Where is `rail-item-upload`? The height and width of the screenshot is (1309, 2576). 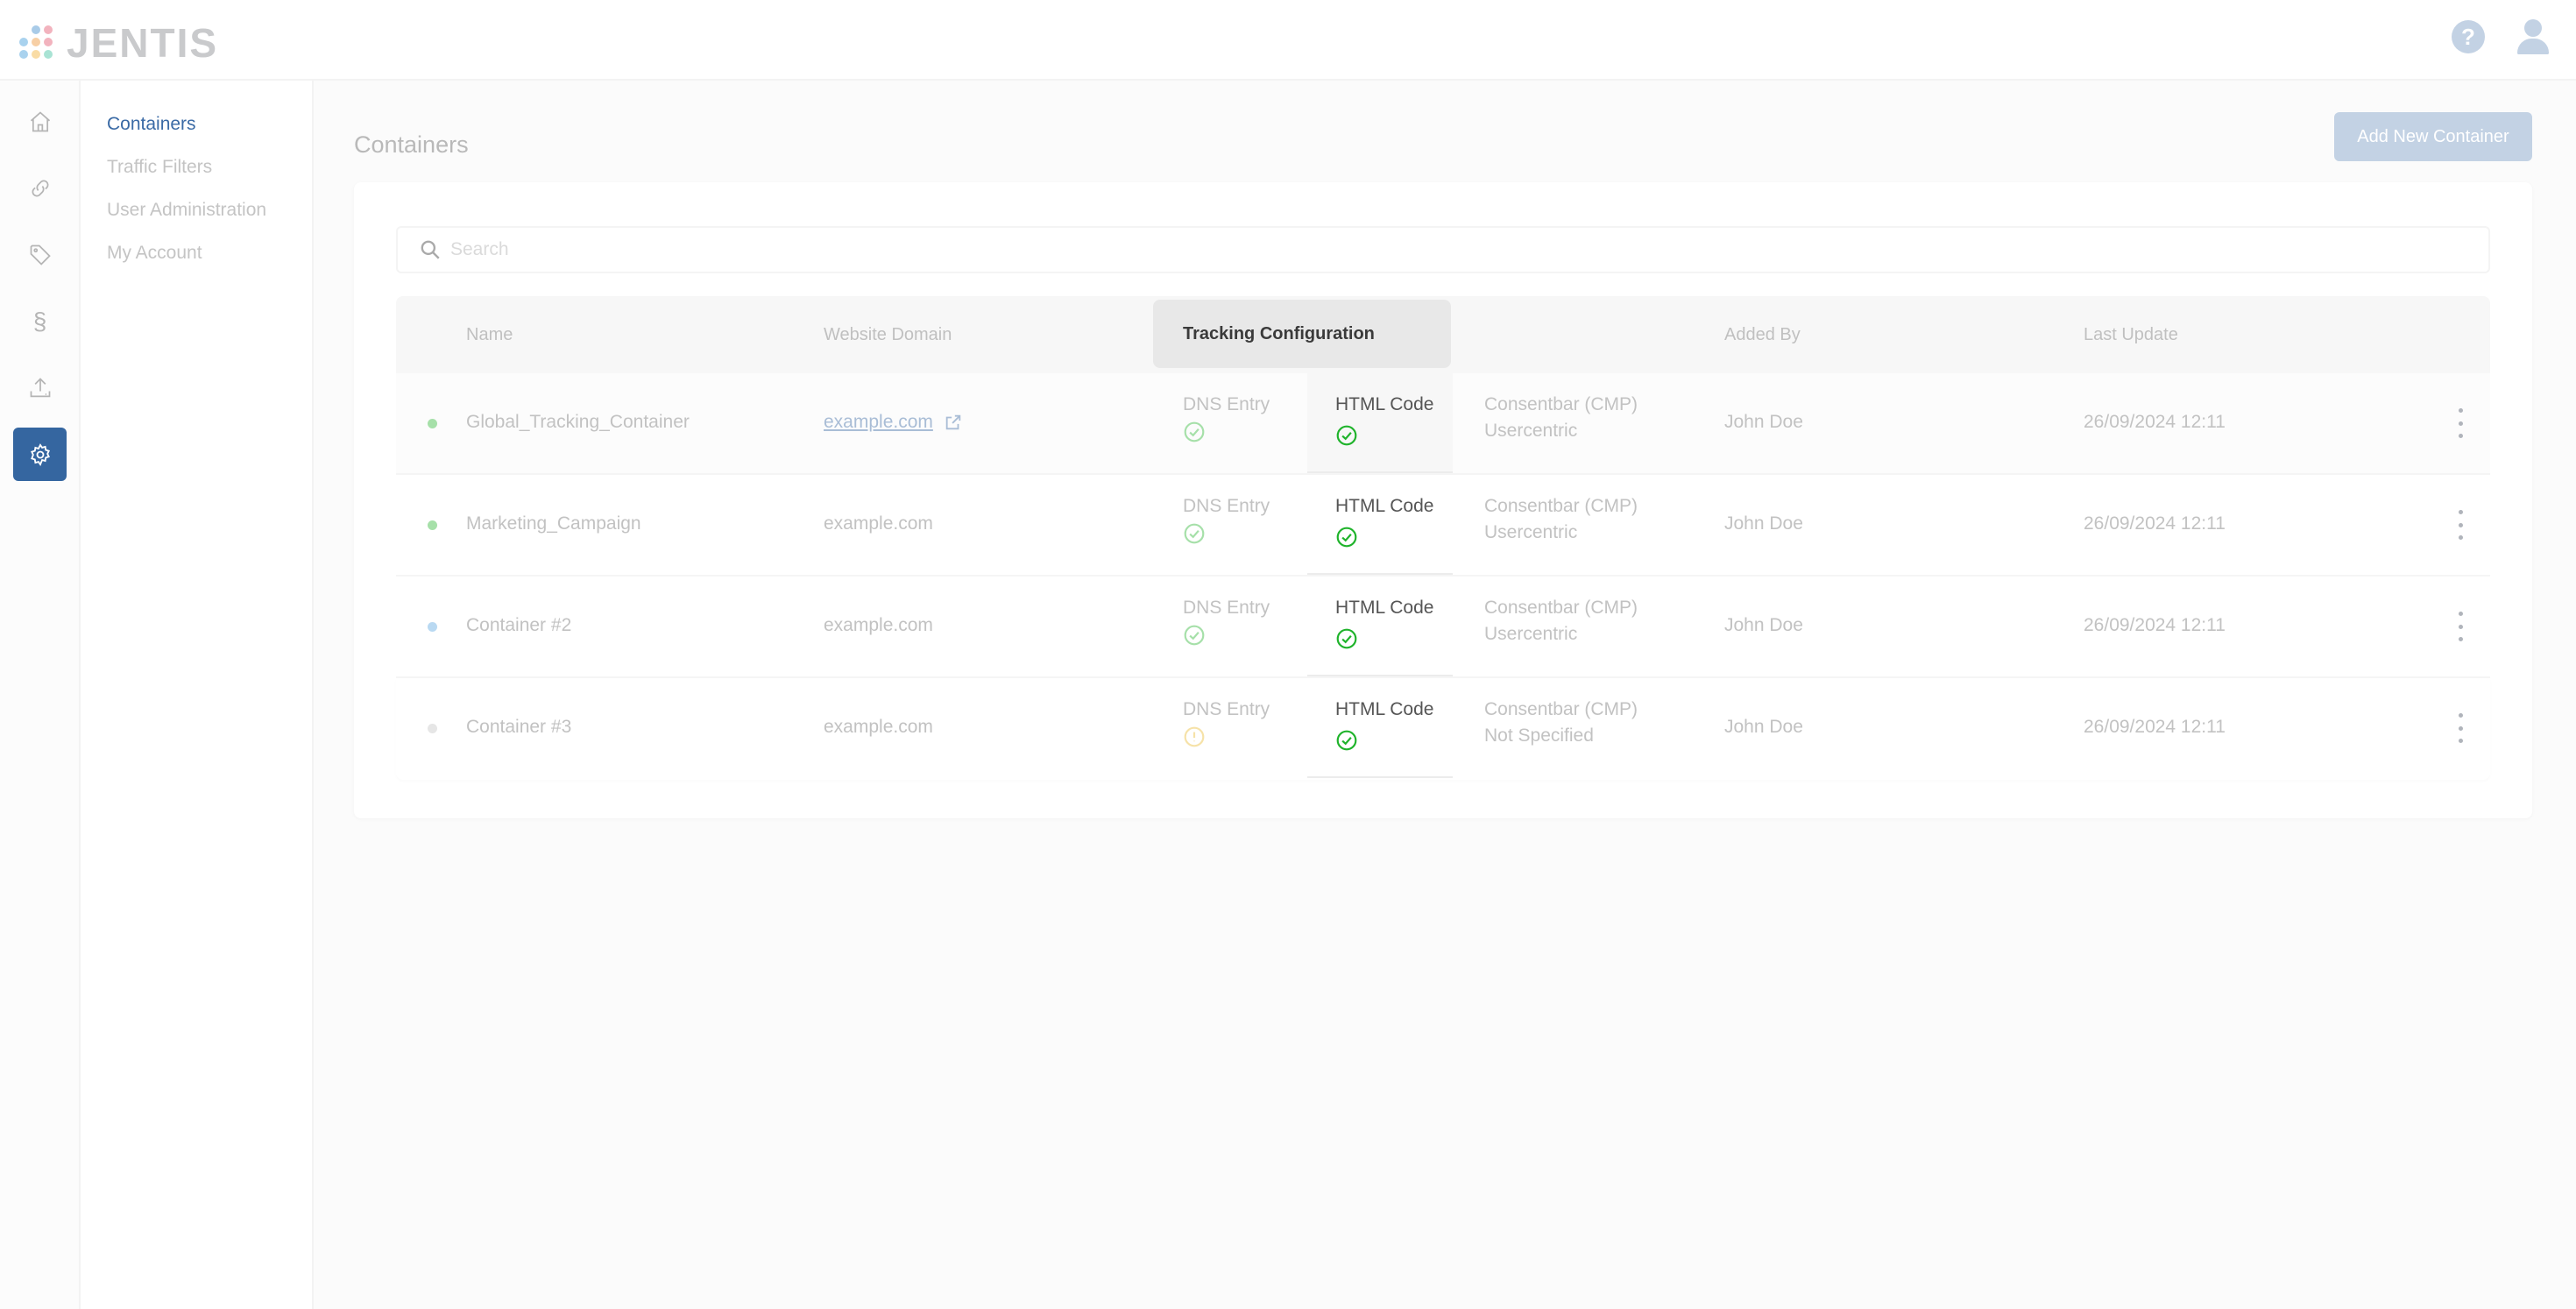
rail-item-upload is located at coordinates (40, 387).